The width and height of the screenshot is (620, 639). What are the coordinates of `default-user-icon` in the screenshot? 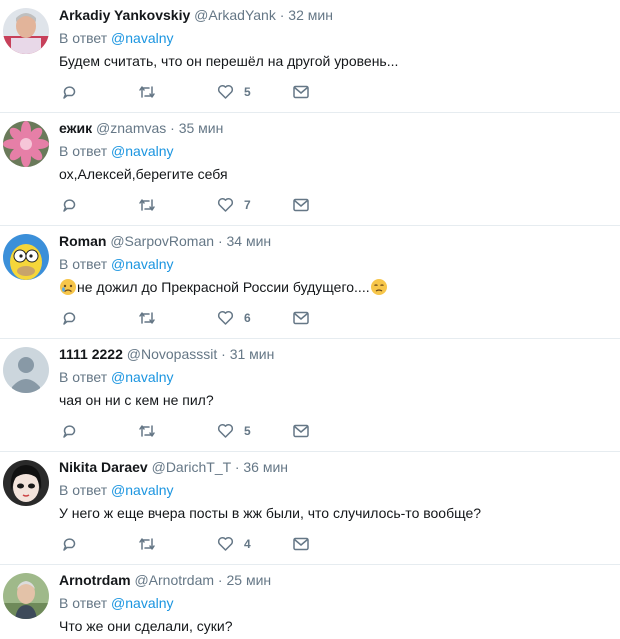 It's located at (26, 370).